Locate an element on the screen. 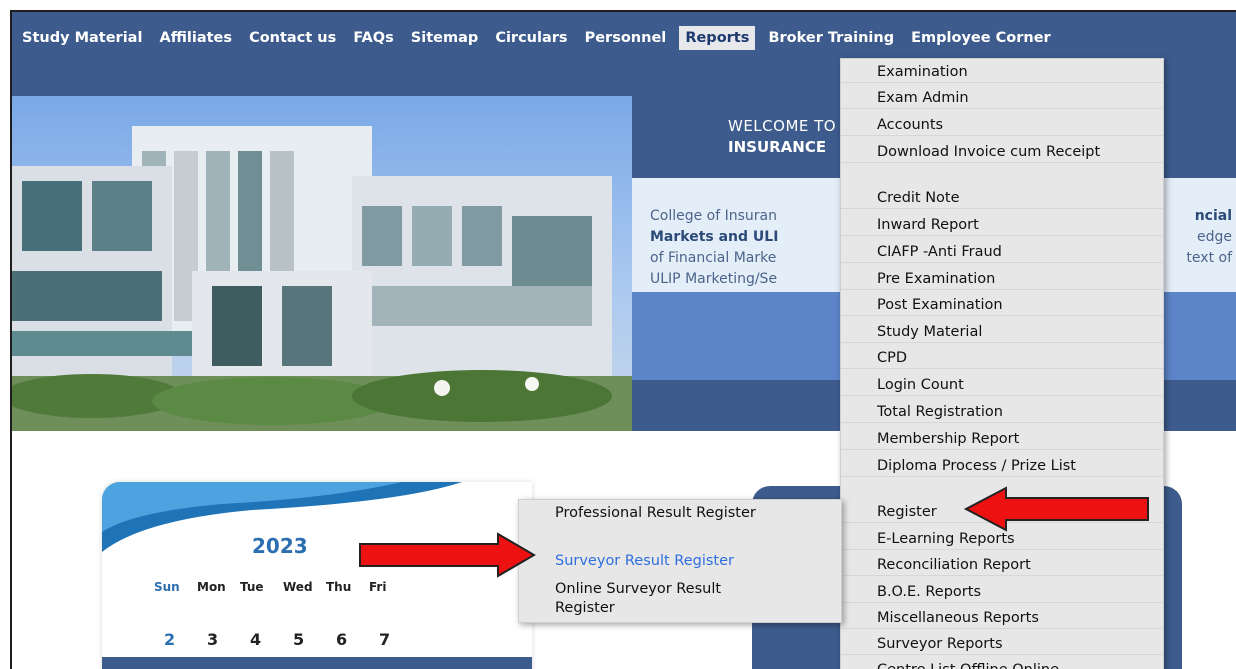 Image resolution: width=1236 pixels, height=669 pixels. submenu-professional-result-register: Professional Result Register is located at coordinates (680, 513).